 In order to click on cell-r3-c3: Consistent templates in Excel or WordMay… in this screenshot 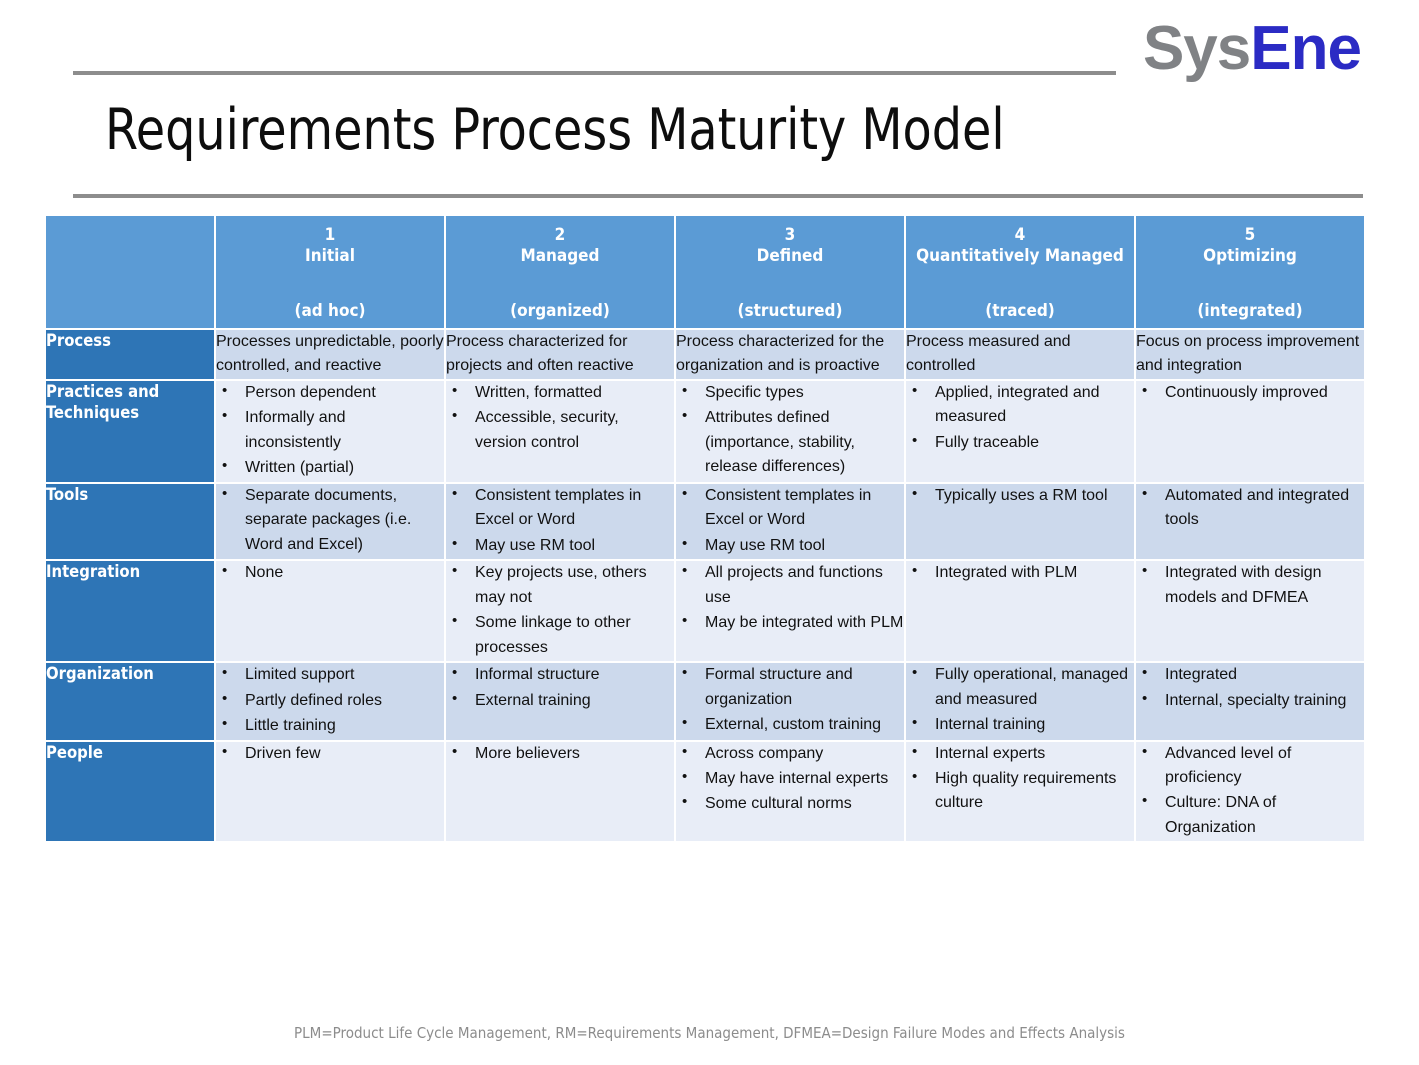, I will do `click(790, 521)`.